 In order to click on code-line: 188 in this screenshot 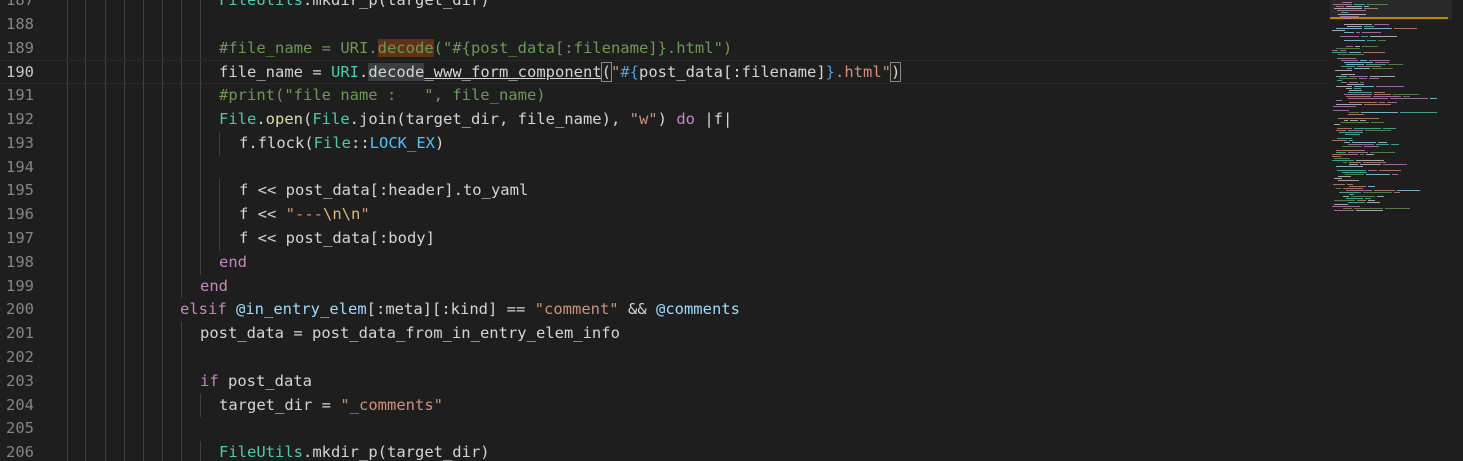, I will do `click(665, 24)`.